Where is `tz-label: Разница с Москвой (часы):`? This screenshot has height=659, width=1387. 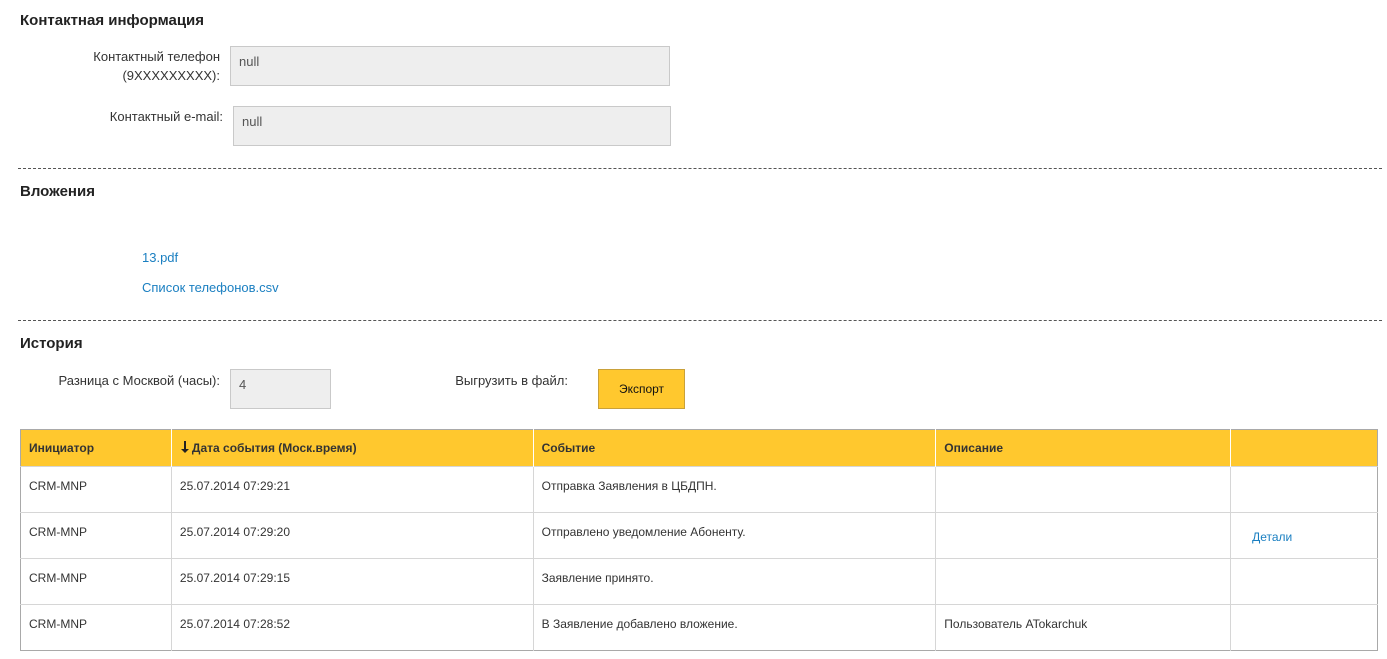
tz-label: Разница с Москвой (часы): is located at coordinates (139, 380).